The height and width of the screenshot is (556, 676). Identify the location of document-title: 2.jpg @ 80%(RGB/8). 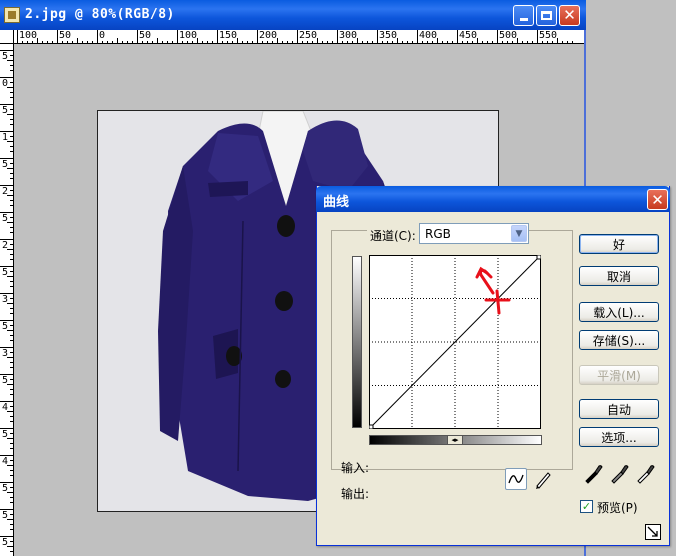
(100, 14).